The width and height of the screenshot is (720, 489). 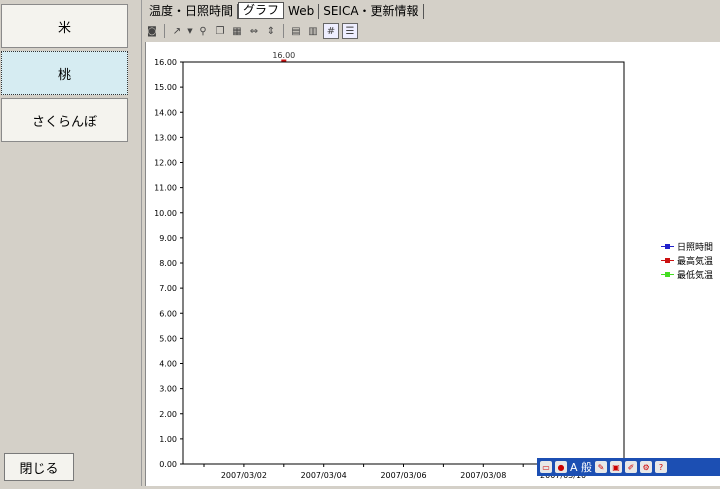 I want to click on y-tick-label: 11.00, so click(x=165, y=188).